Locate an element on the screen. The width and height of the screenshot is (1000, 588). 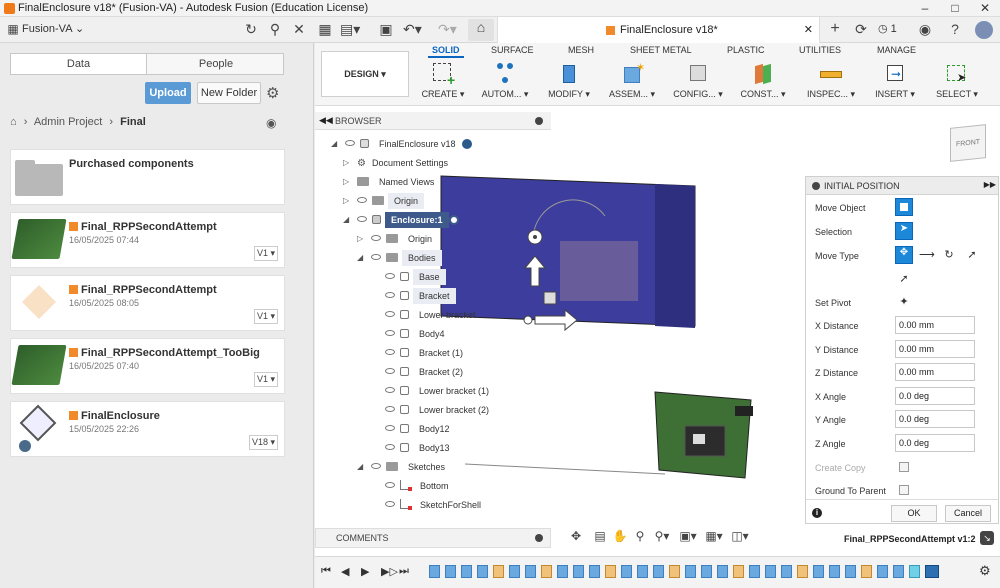
new-folder-button: New Folder is located at coordinates (229, 93).